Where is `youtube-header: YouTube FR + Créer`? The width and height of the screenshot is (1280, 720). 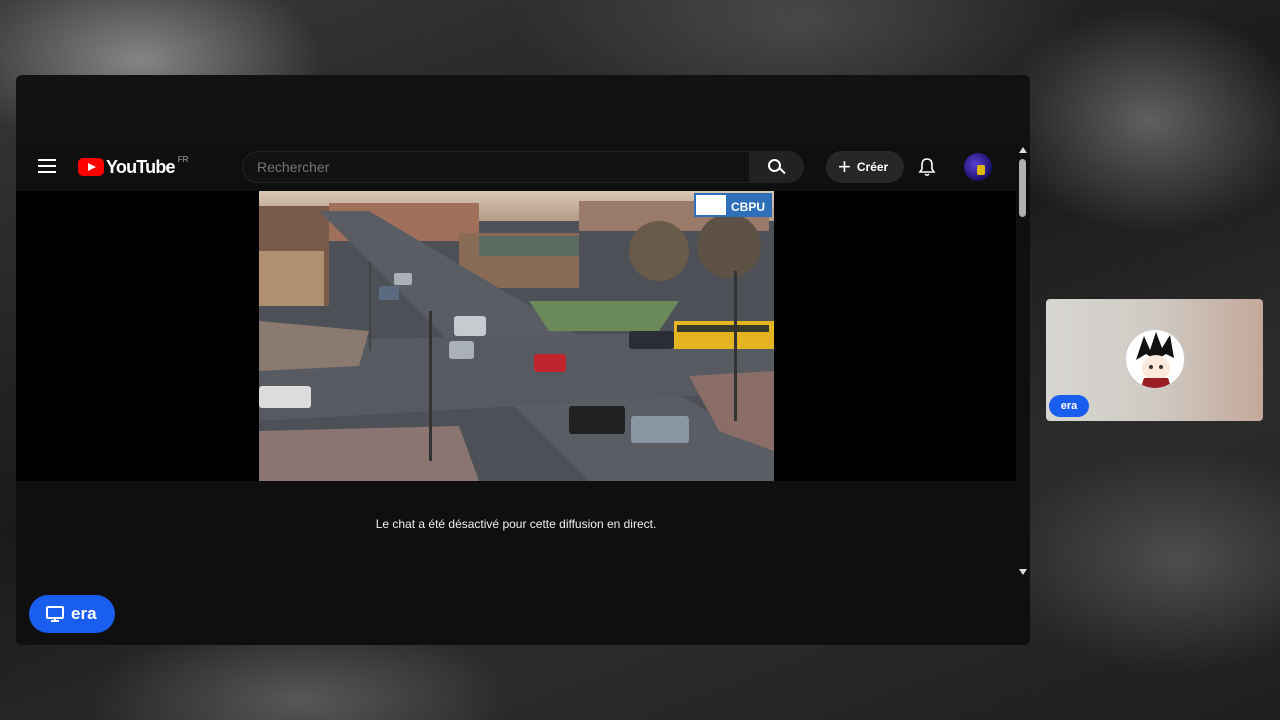
youtube-header: YouTube FR + Créer is located at coordinates (516, 167).